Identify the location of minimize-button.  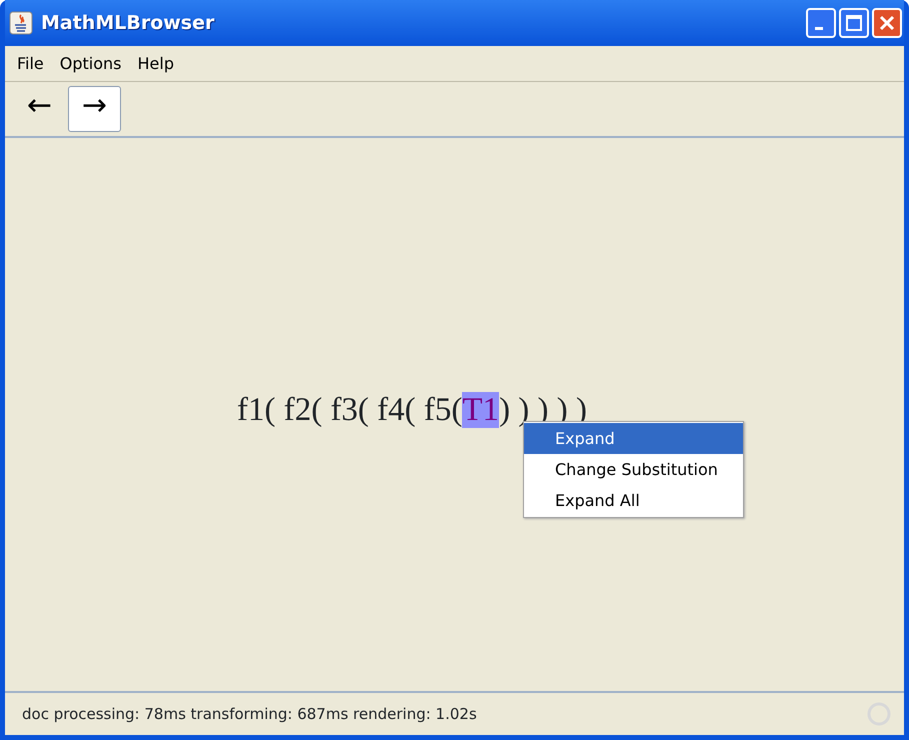
(821, 23).